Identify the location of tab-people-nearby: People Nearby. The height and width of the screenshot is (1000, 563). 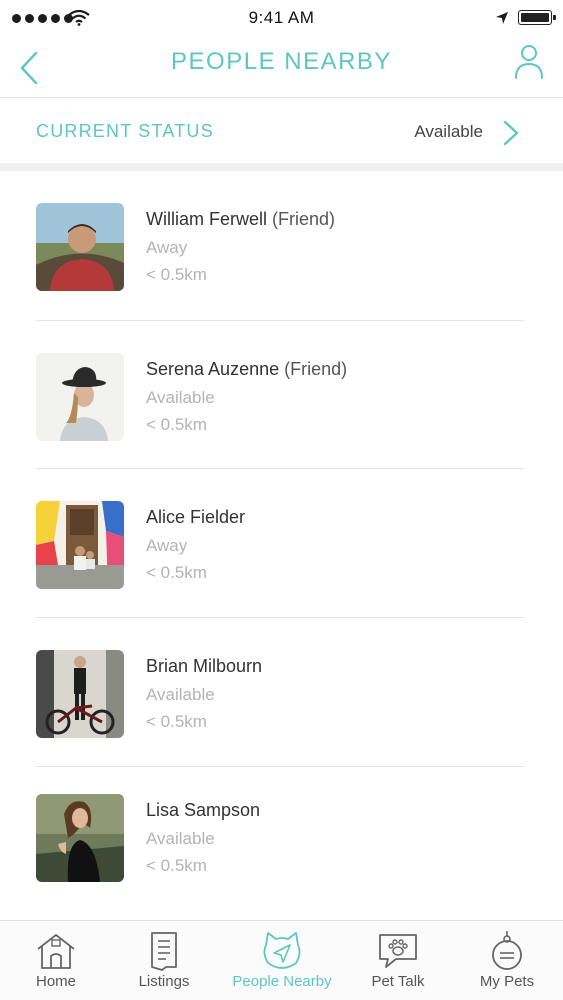
(282, 960).